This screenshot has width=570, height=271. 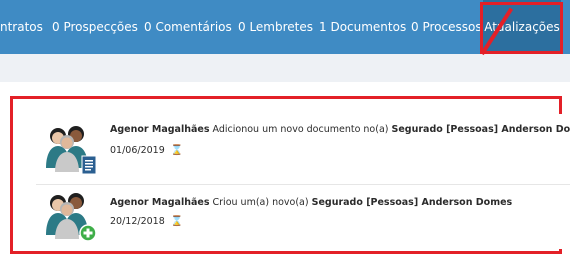 I want to click on tab-processos: 0 Processos, so click(x=446, y=27).